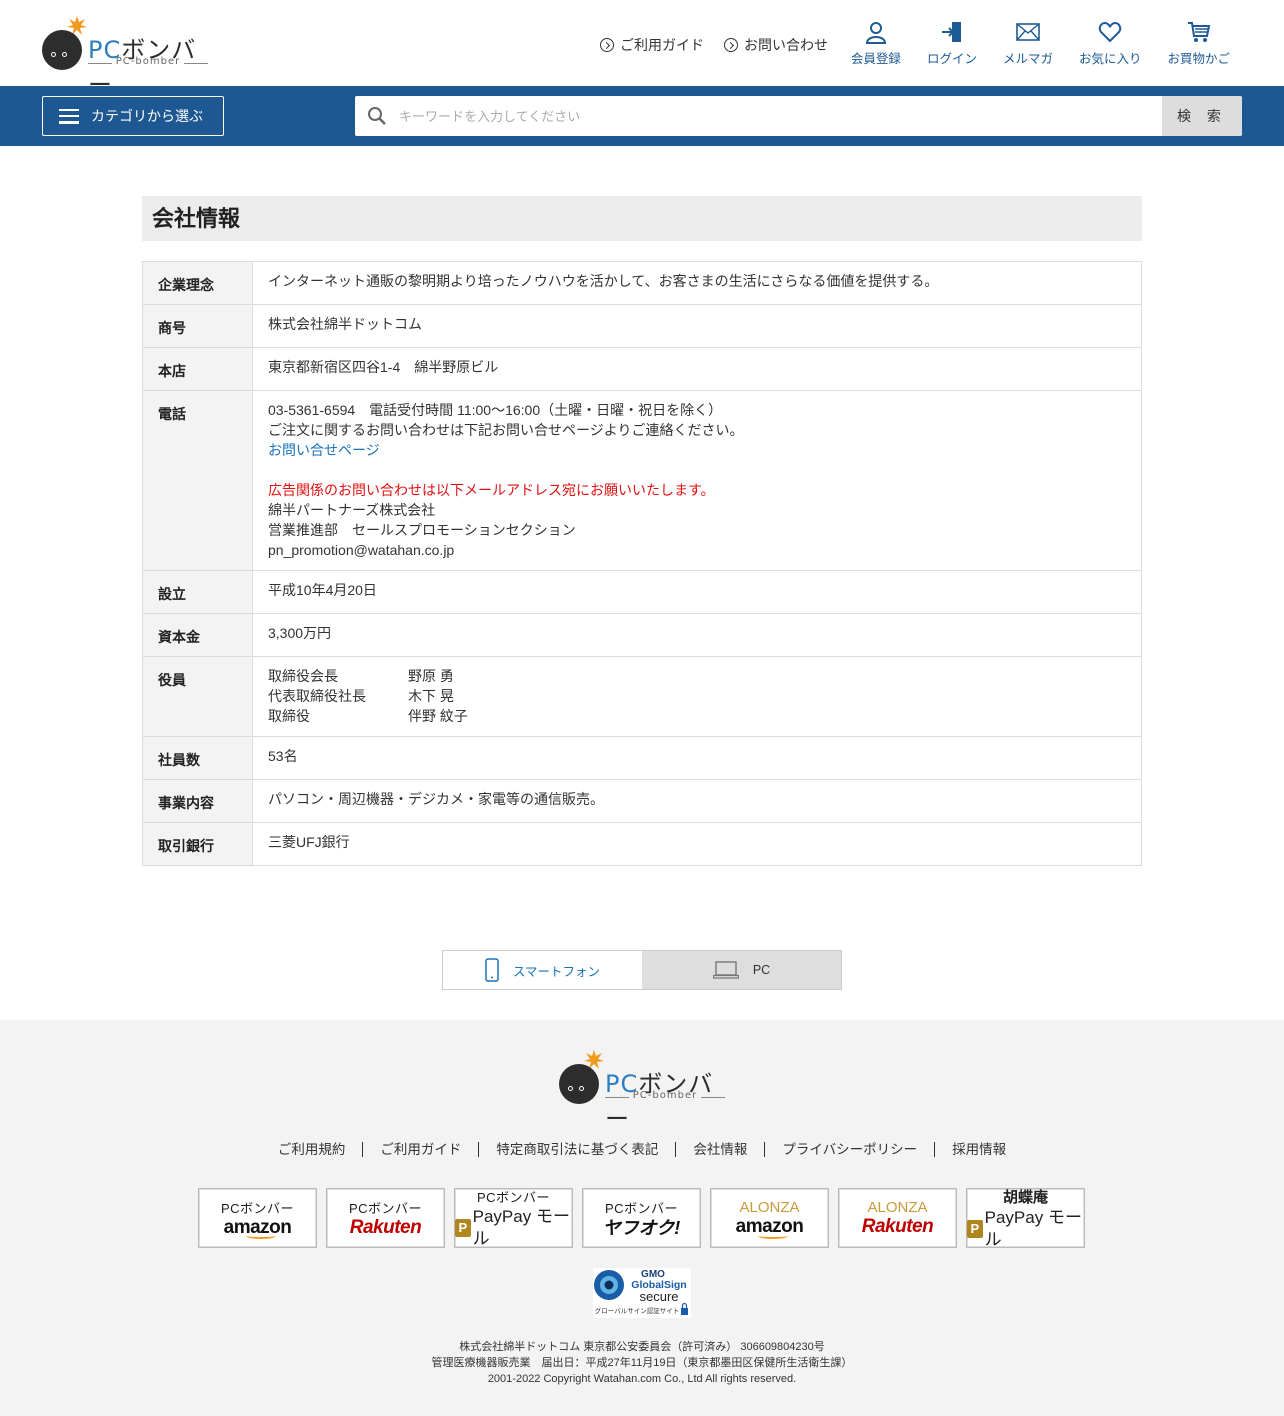  What do you see at coordinates (697, 592) in the screenshot?
I see `row-value: 平成10年4月20日` at bounding box center [697, 592].